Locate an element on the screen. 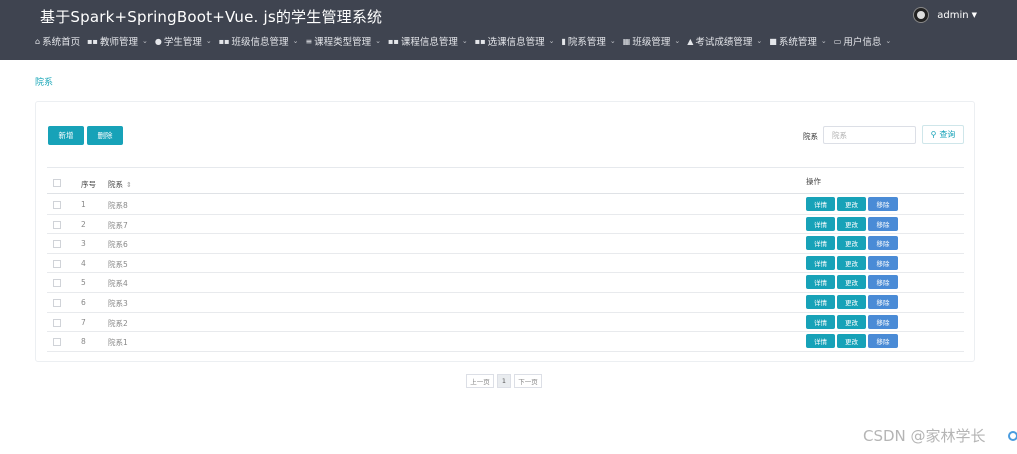 The width and height of the screenshot is (1017, 454). select-all-checkbox is located at coordinates (57, 183).